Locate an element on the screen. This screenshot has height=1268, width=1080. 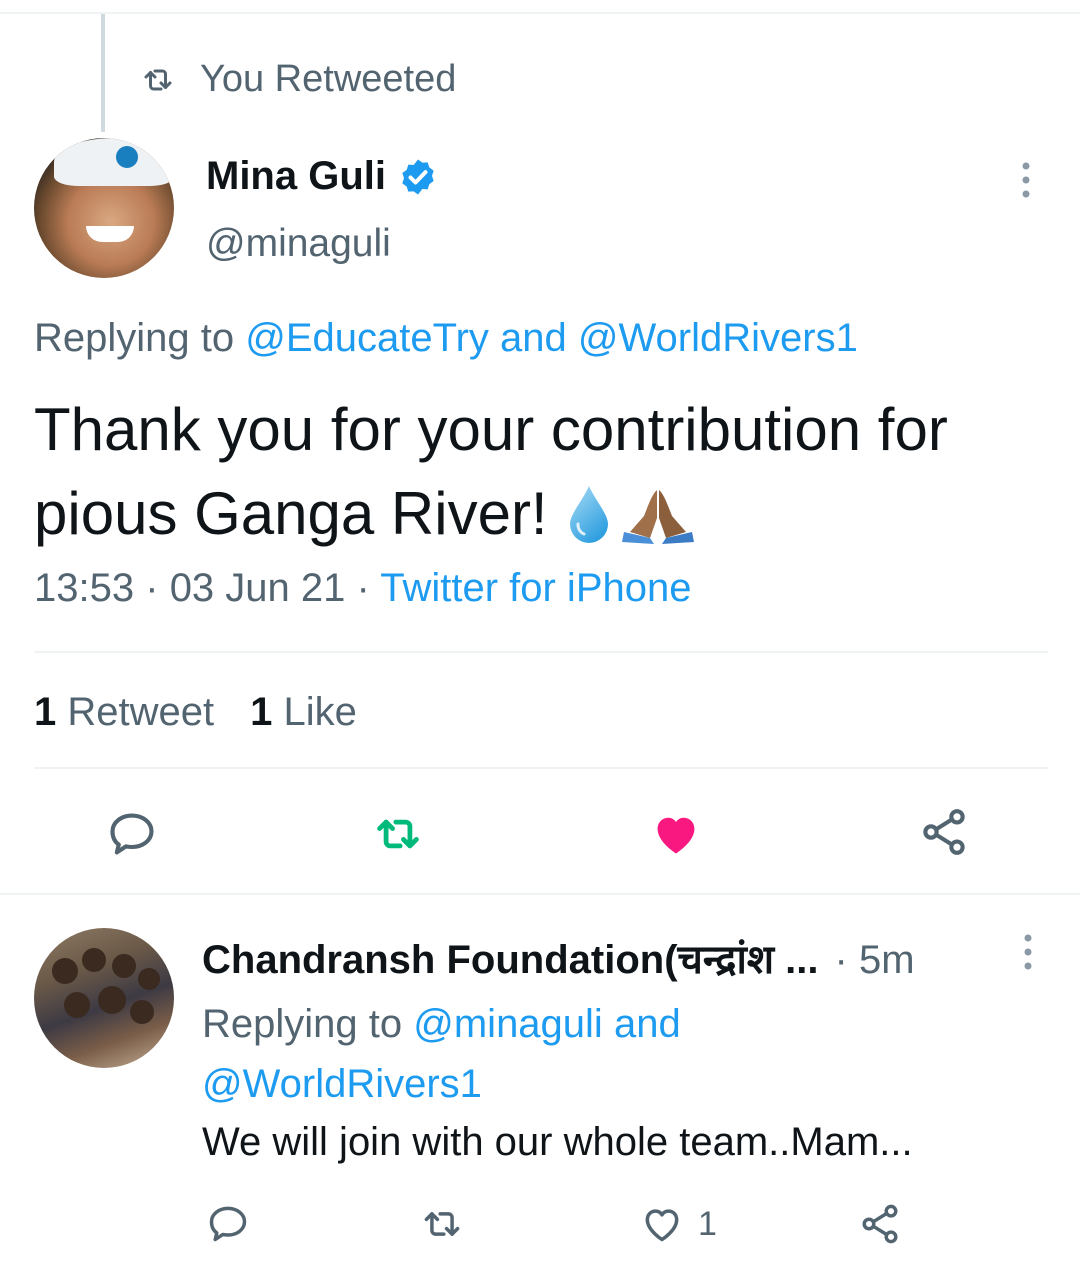
reply-like-count: 1 is located at coordinates (707, 1223).